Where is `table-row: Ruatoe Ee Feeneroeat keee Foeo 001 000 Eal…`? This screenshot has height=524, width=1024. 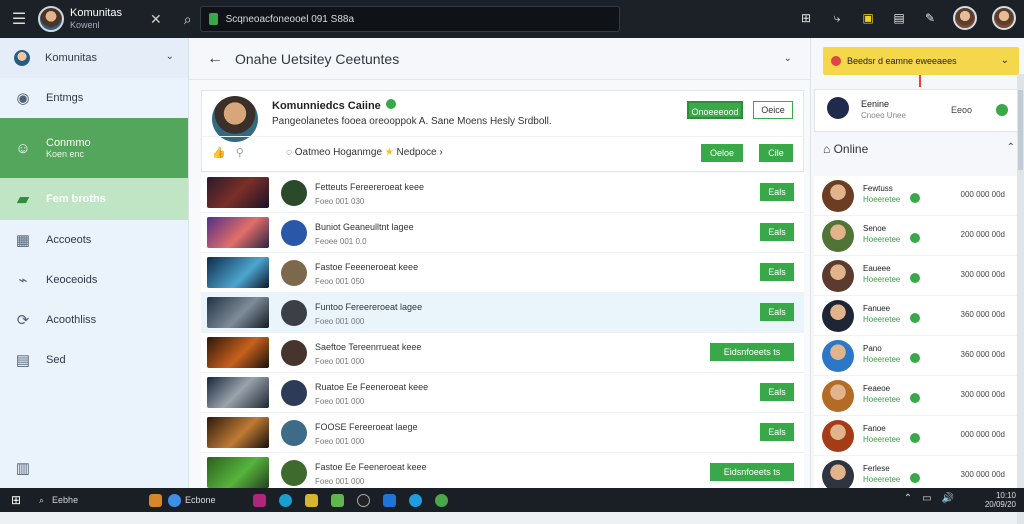
table-row: Ruatoe Ee Feeneroeat keee Foeo 001 000 Eal… is located at coordinates (502, 393).